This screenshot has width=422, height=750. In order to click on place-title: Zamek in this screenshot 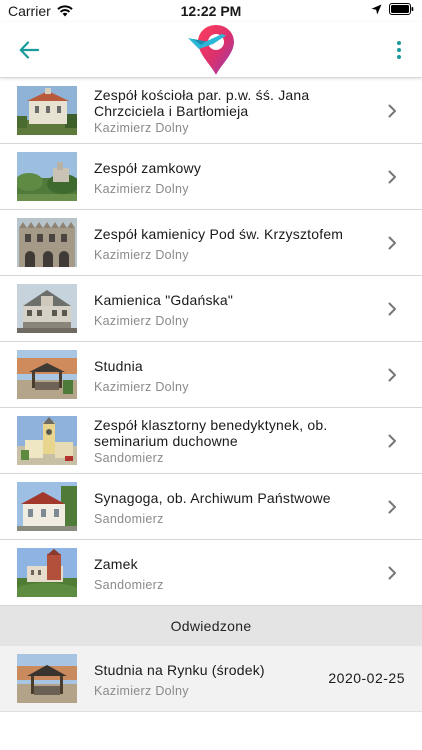, I will do `click(116, 564)`.